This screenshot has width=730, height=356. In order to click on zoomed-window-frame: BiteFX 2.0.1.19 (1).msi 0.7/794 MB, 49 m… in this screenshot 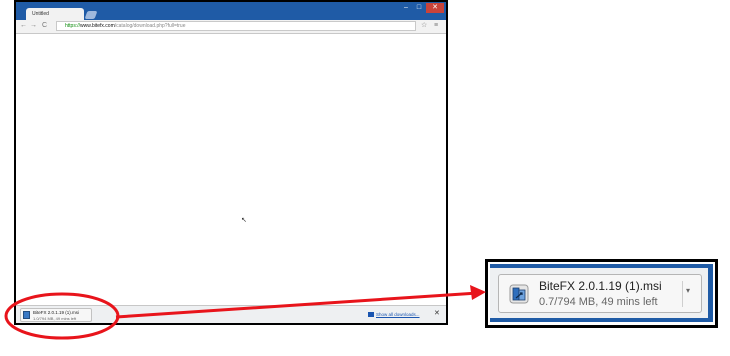, I will do `click(601, 293)`.